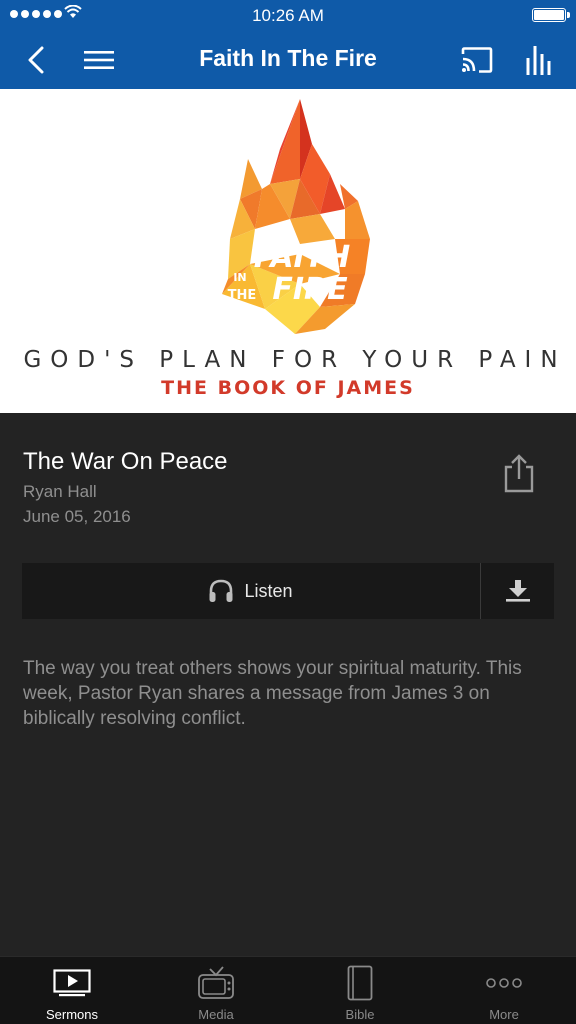  I want to click on flame-logo: FAITH IN THE FIRE, so click(296, 216).